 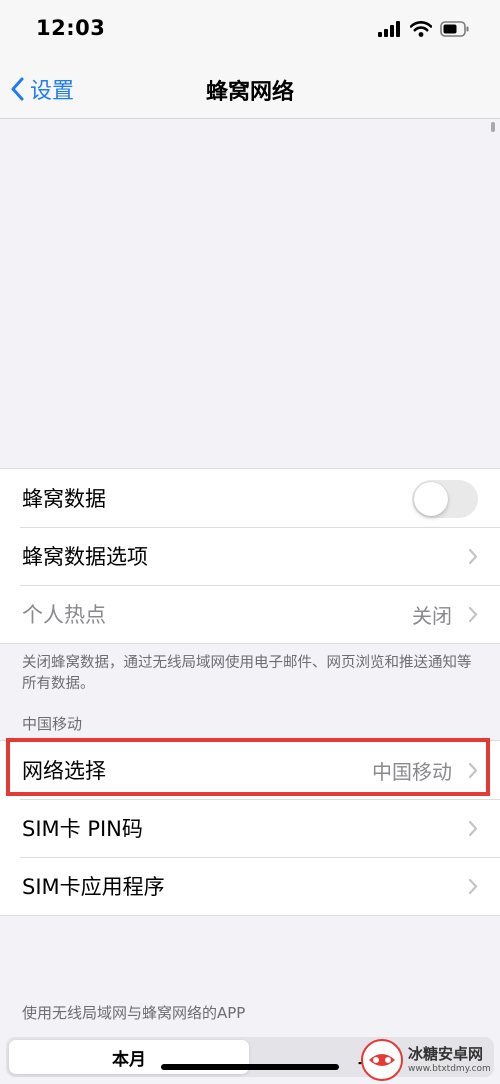 What do you see at coordinates (421, 31) in the screenshot?
I see `wifi-icon` at bounding box center [421, 31].